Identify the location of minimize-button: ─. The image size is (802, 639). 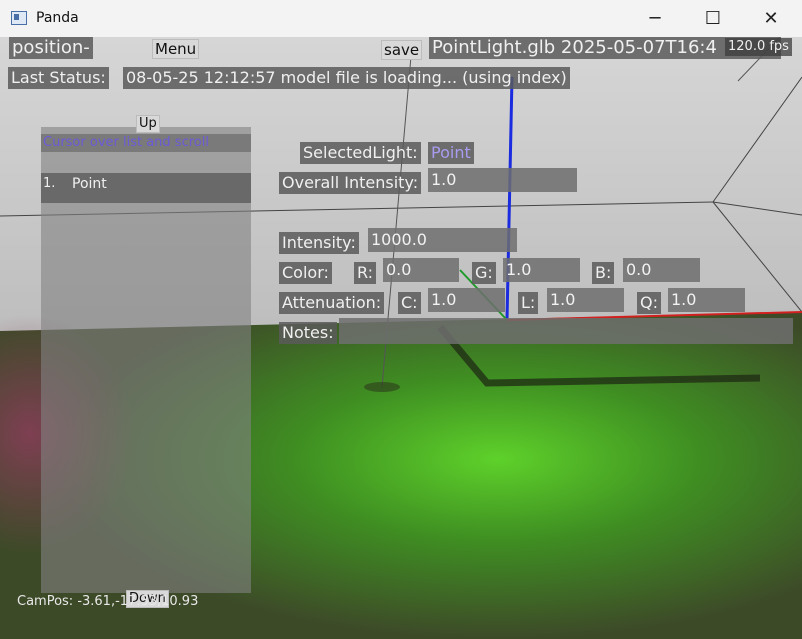
(655, 18).